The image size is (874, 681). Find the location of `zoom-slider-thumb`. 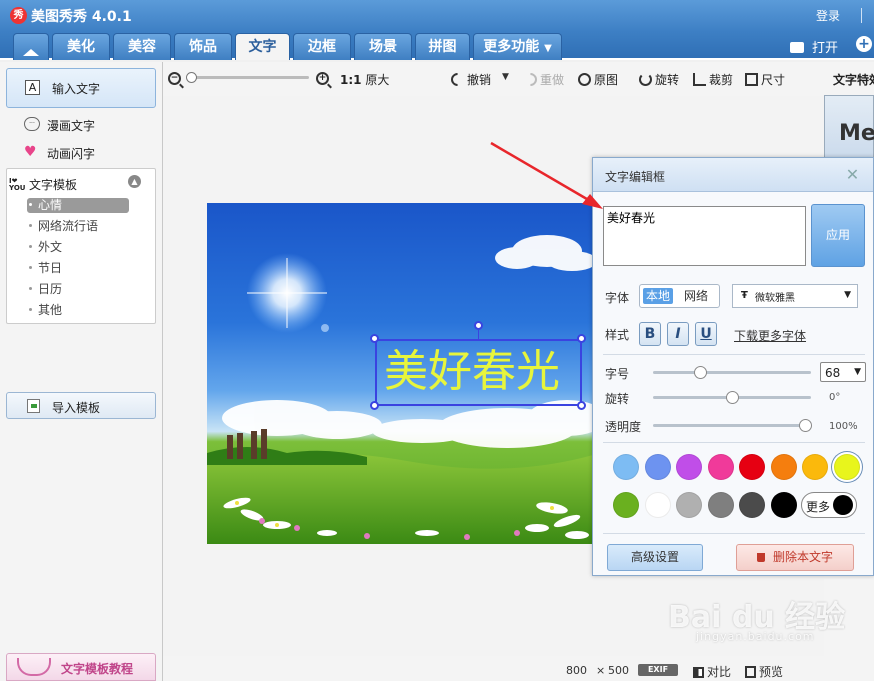

zoom-slider-thumb is located at coordinates (191, 77).